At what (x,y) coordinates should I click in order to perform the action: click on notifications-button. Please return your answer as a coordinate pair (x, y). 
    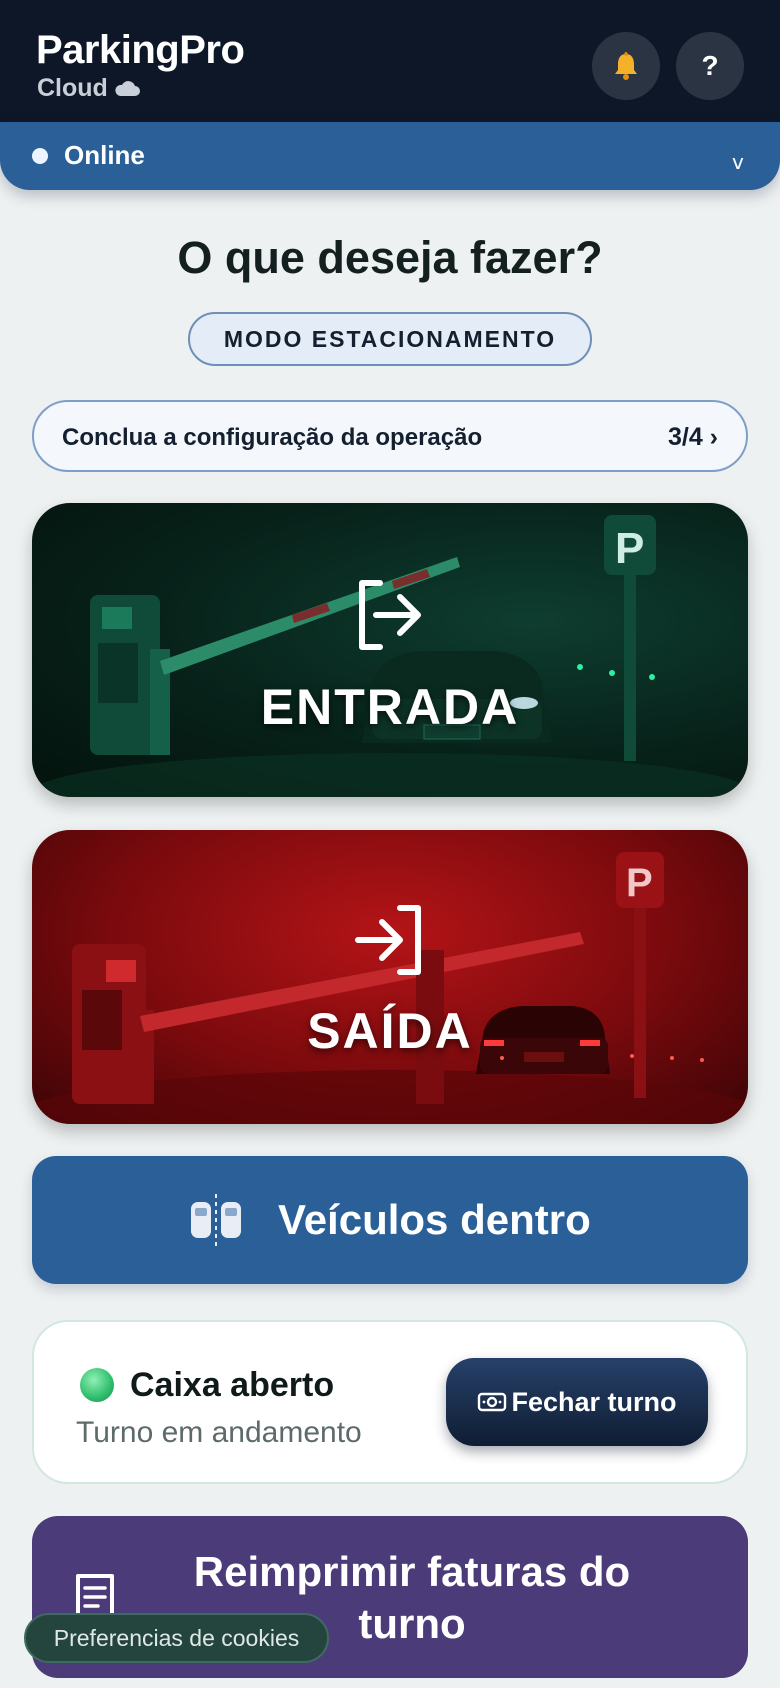
    Looking at the image, I should click on (626, 66).